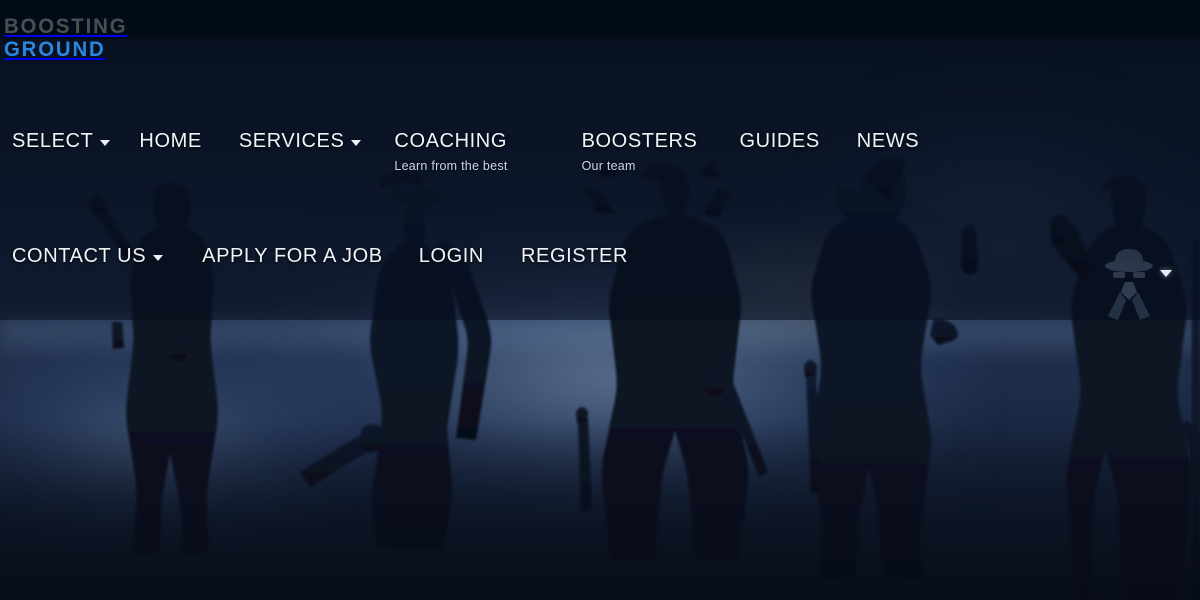 This screenshot has width=1200, height=600. I want to click on nav-label-services: SERVICES, so click(291, 141).